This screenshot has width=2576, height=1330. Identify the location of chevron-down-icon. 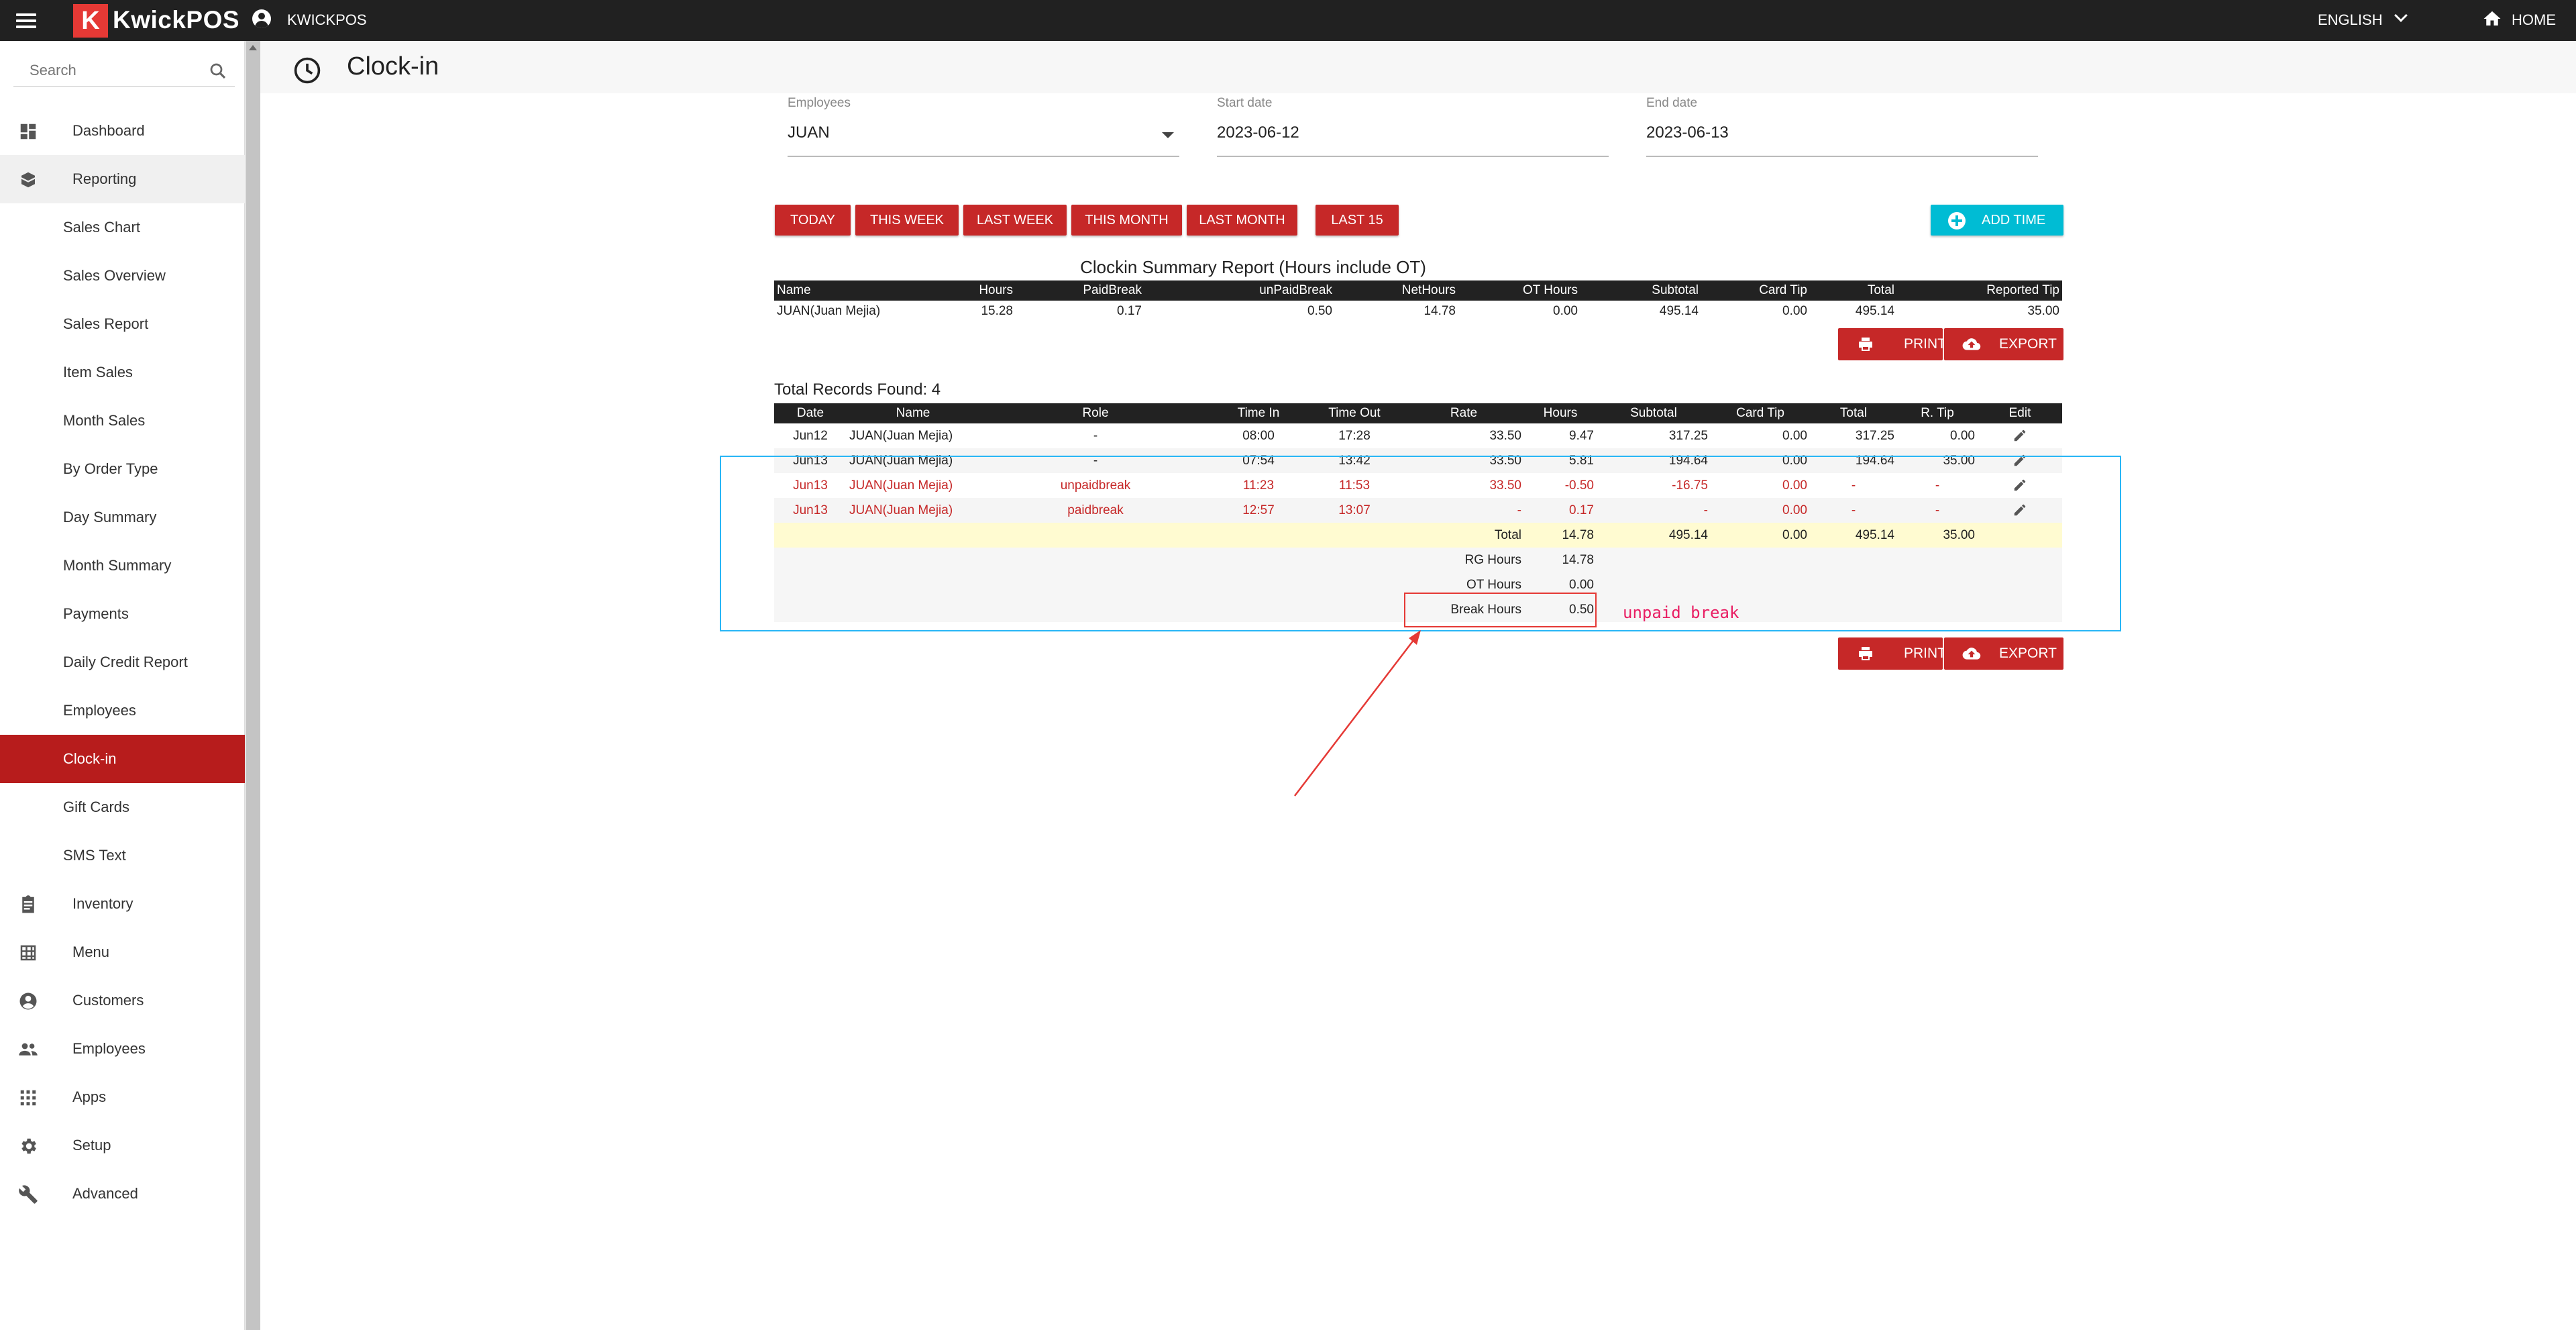
(2401, 15).